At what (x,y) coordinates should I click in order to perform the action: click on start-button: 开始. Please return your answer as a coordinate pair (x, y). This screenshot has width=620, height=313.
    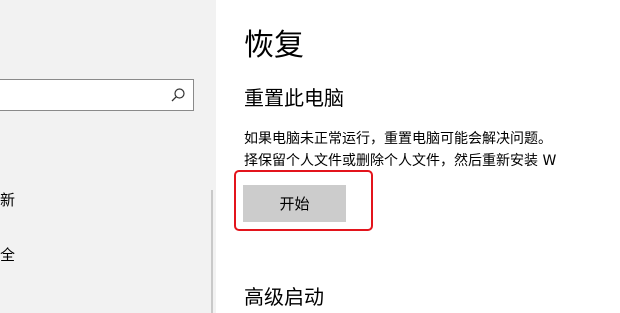
    Looking at the image, I should click on (294, 203).